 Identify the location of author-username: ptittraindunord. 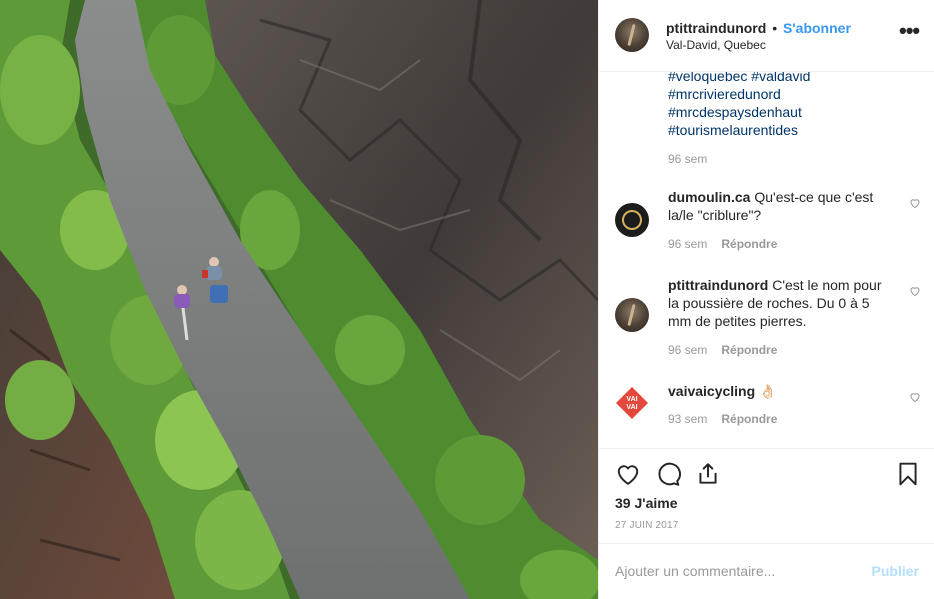
(716, 28).